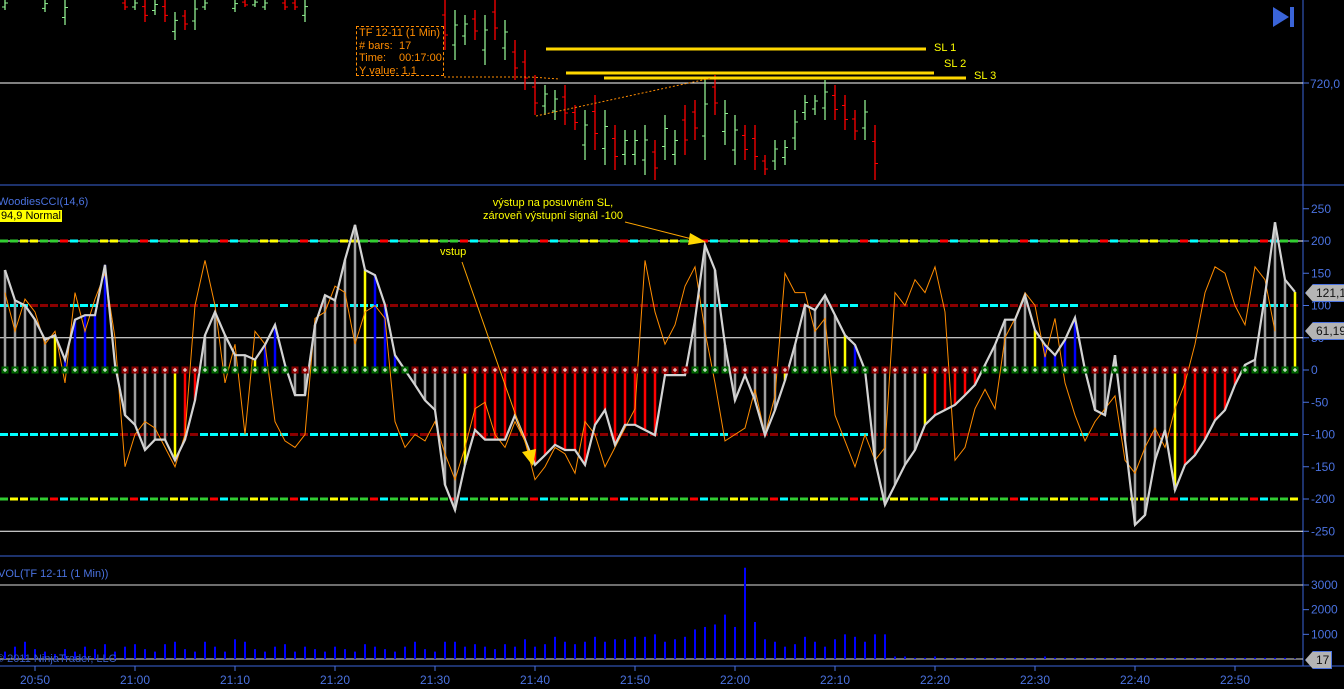  I want to click on scroll-to-end-button, so click(1283, 17).